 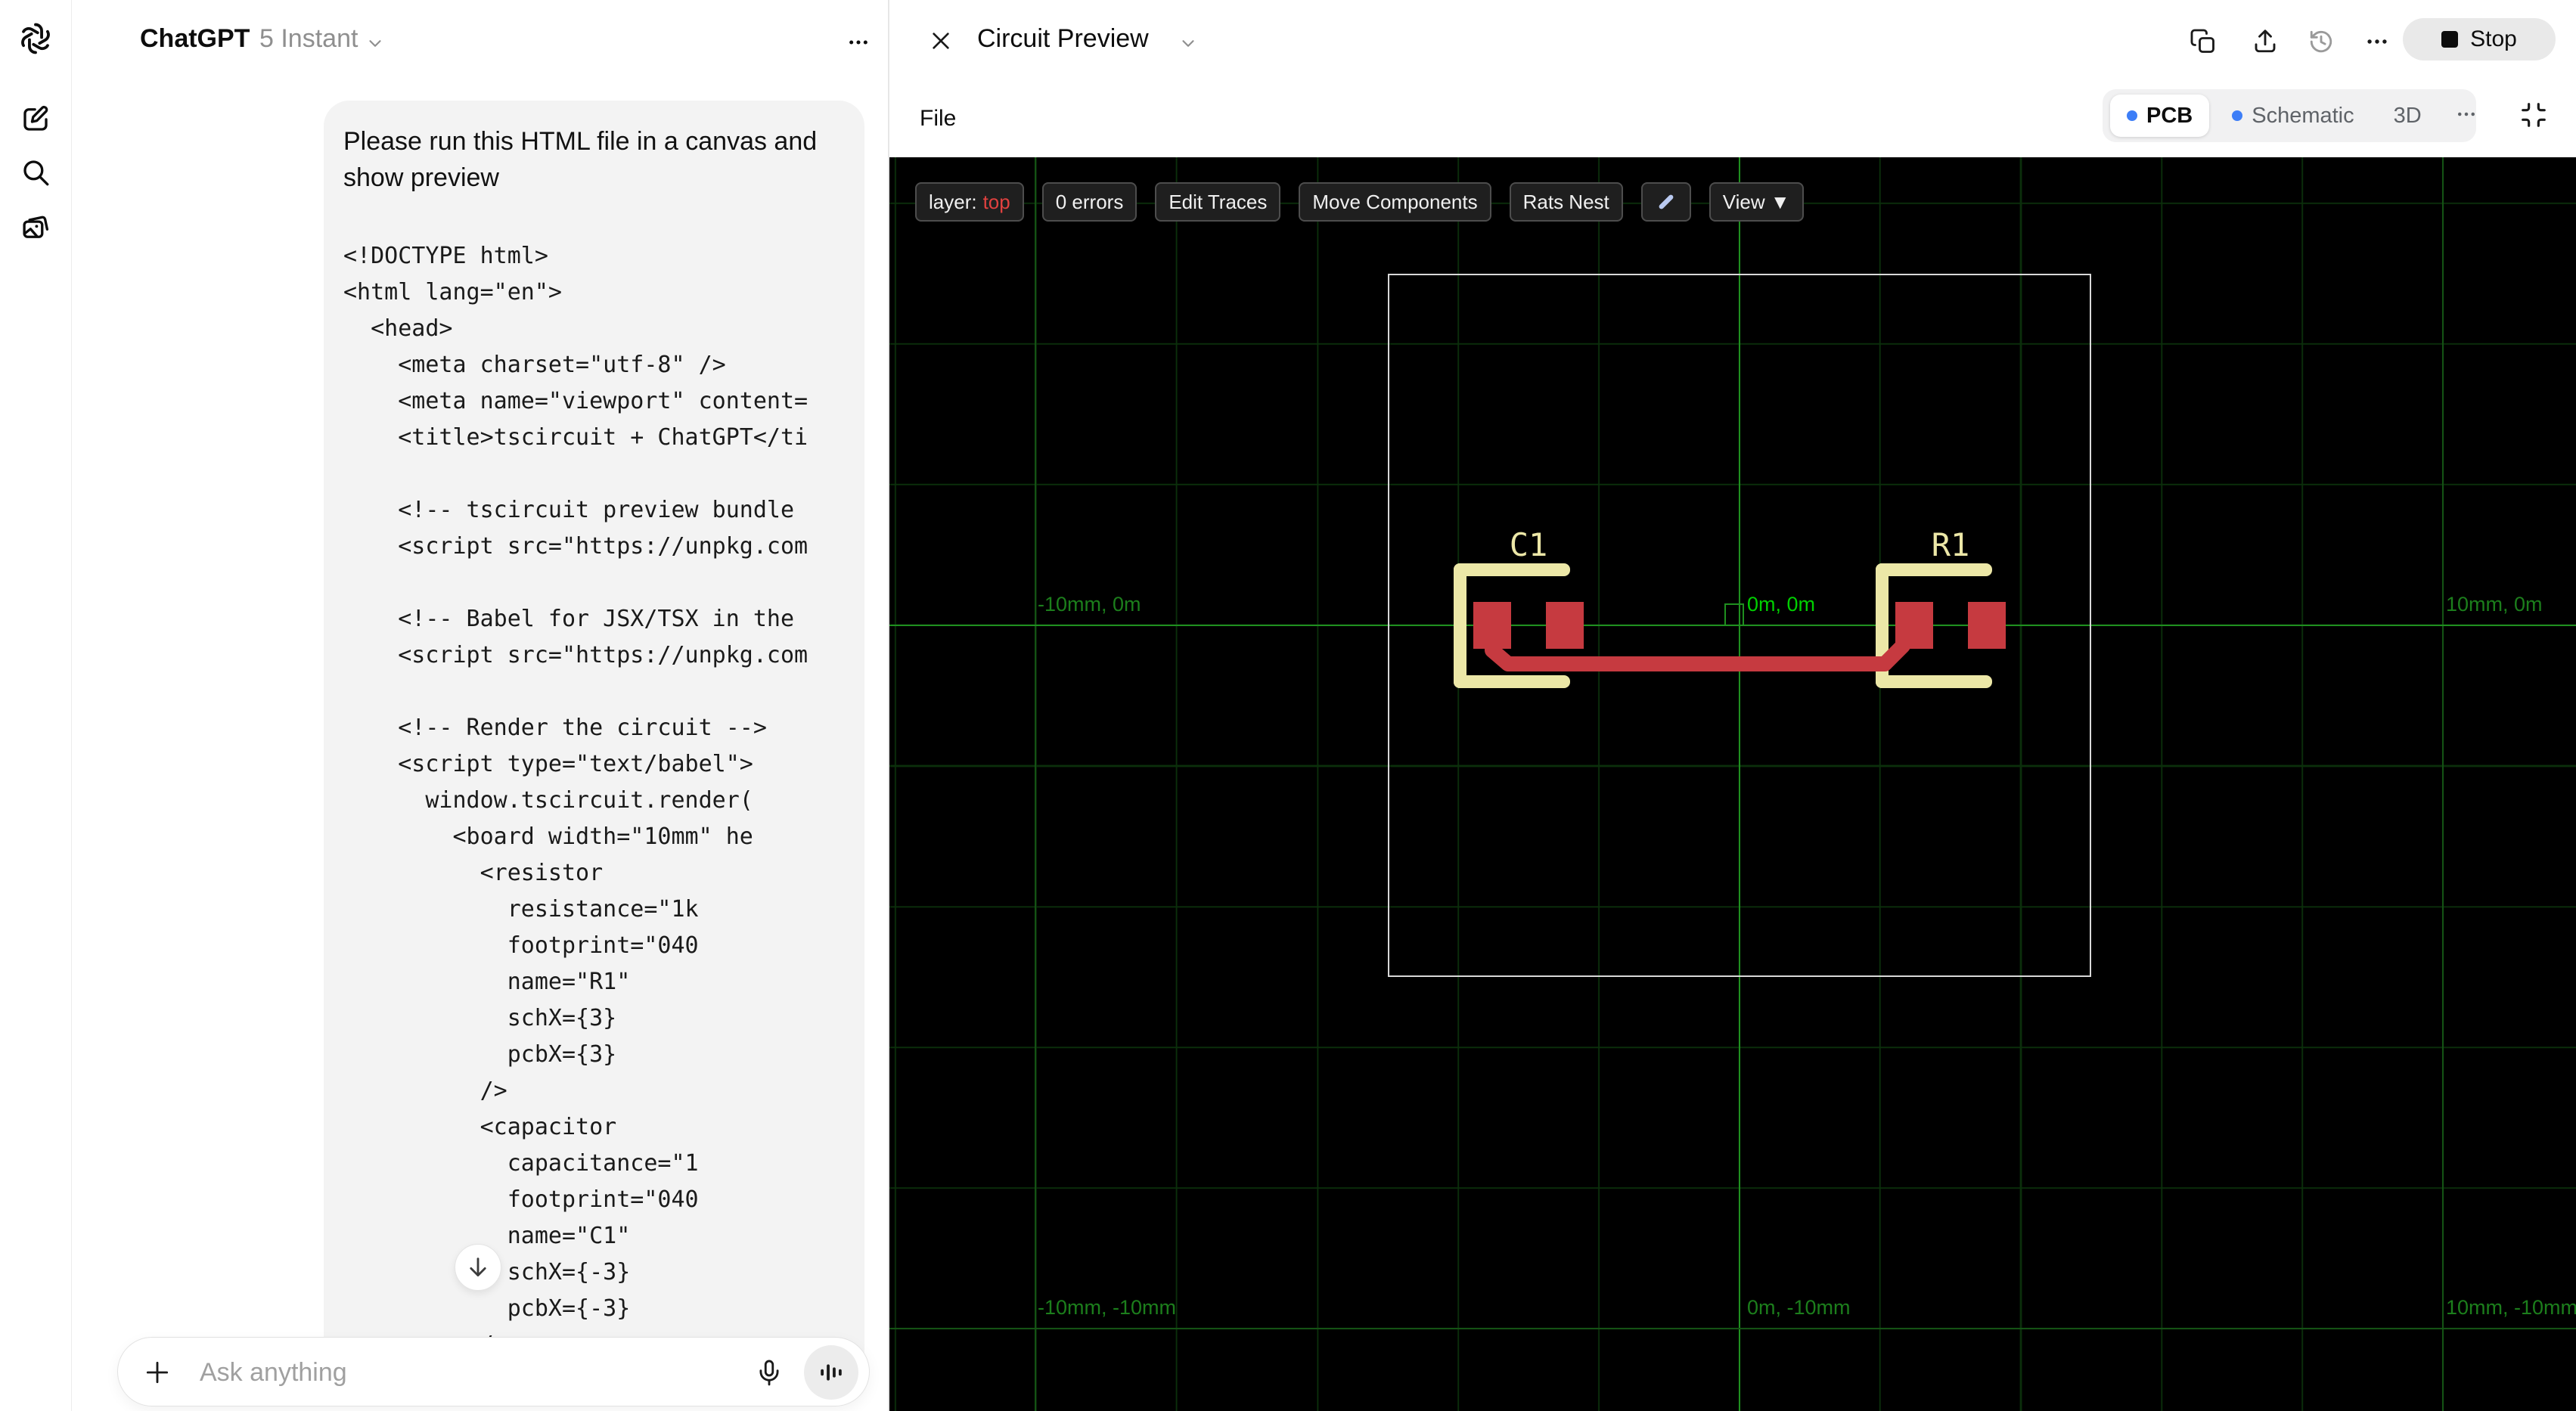 What do you see at coordinates (157, 1372) in the screenshot?
I see `attach-plus-icon` at bounding box center [157, 1372].